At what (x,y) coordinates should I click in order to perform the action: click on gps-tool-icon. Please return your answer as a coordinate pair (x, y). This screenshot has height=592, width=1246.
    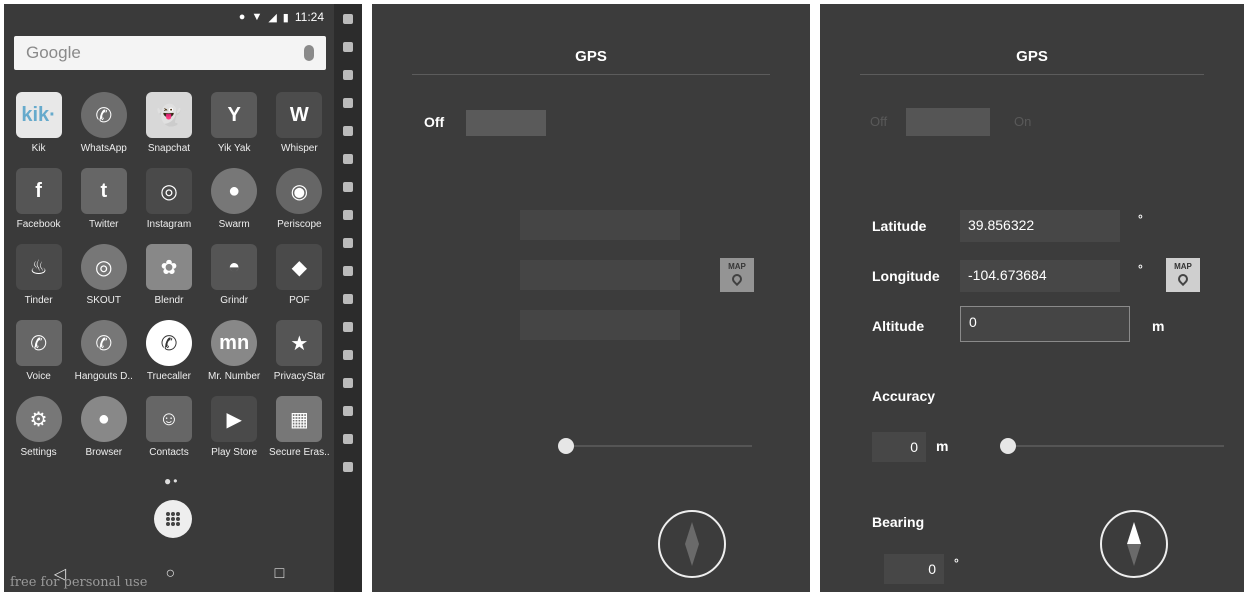
    Looking at the image, I should click on (348, 75).